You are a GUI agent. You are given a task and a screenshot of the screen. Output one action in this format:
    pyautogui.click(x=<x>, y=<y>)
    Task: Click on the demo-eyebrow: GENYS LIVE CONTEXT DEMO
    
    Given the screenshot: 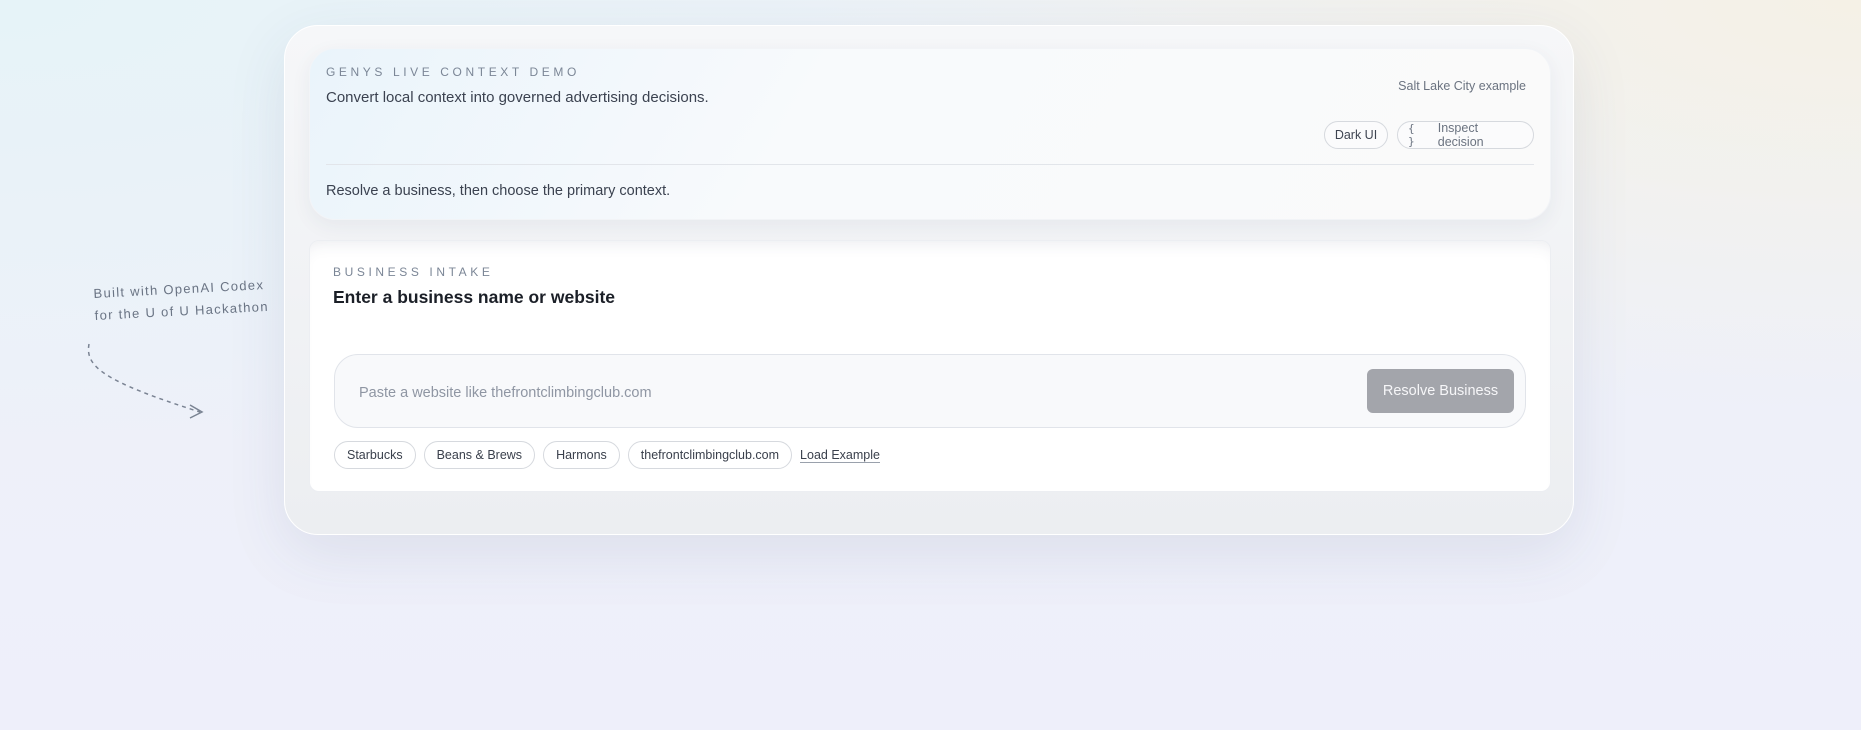 What is the action you would take?
    pyautogui.click(x=453, y=72)
    